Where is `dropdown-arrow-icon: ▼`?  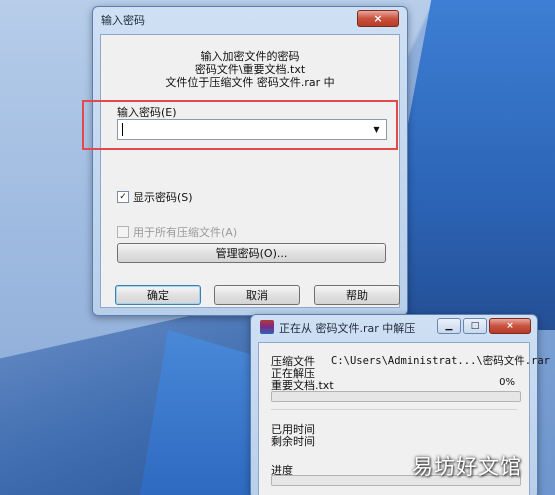
dropdown-arrow-icon: ▼ is located at coordinates (376, 129).